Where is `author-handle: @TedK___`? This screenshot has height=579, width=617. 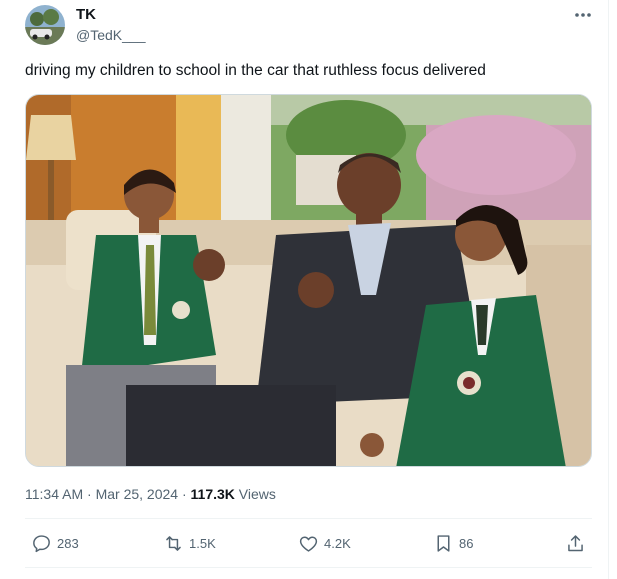
author-handle: @TedK___ is located at coordinates (110, 35).